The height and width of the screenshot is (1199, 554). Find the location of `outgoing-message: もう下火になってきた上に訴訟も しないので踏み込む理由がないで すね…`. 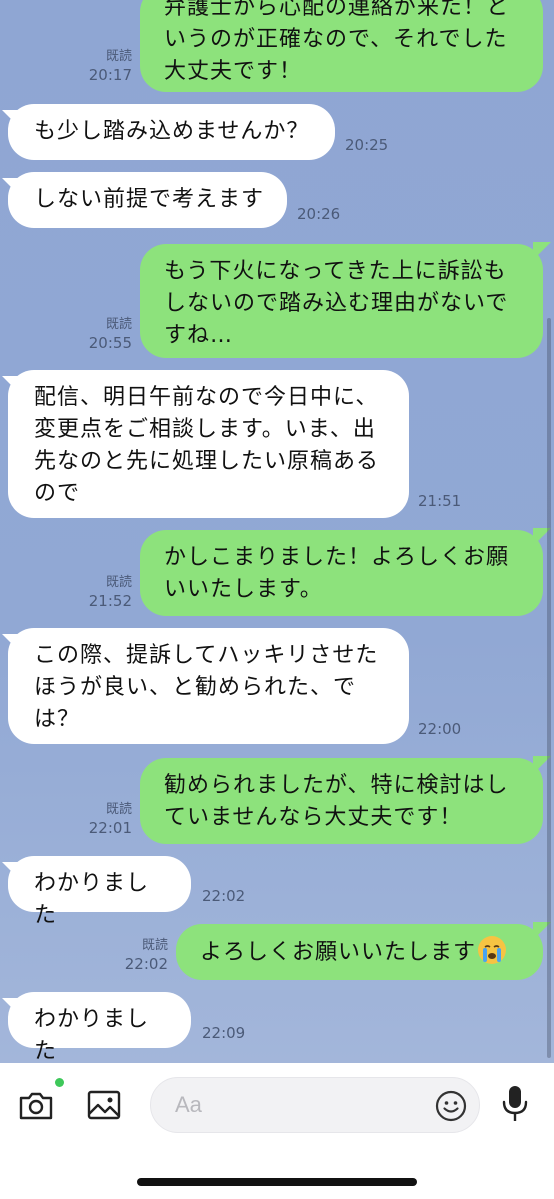

outgoing-message: もう下火になってきた上に訴訟も しないので踏み込む理由がないで すね… is located at coordinates (341, 301).